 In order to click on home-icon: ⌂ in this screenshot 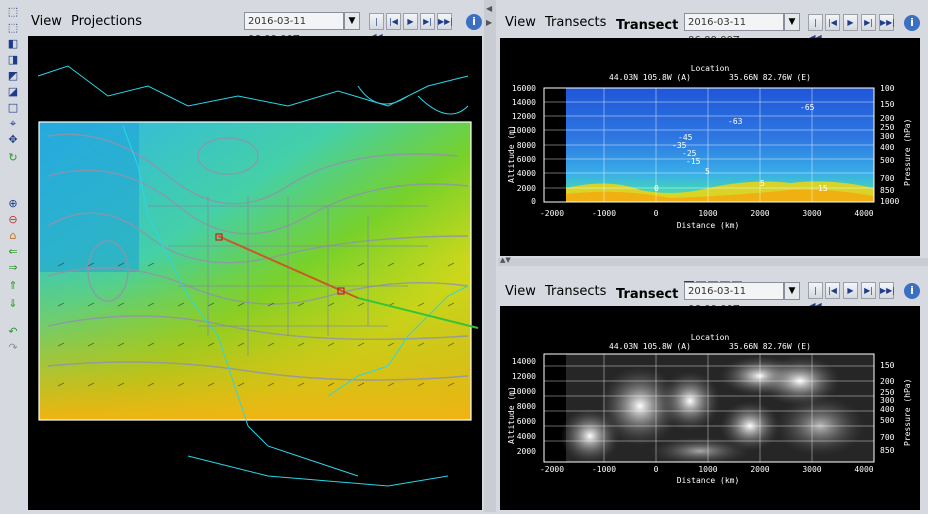, I will do `click(13, 236)`.